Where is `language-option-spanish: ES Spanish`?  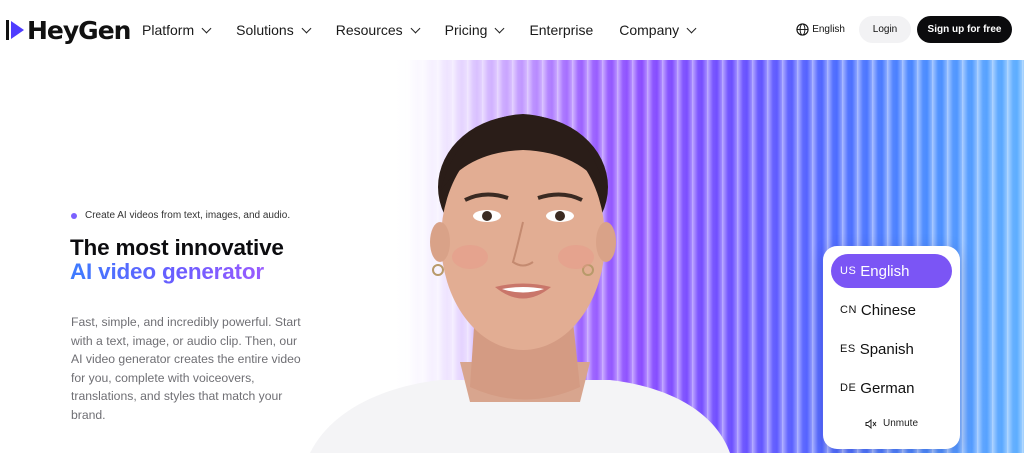
language-option-spanish: ES Spanish is located at coordinates (891, 349).